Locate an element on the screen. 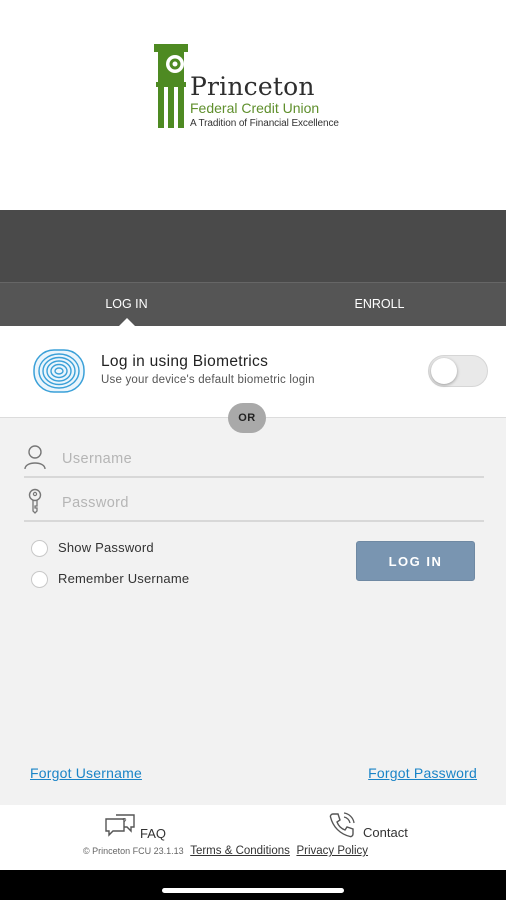 This screenshot has width=506, height=900. header-band is located at coordinates (253, 246).